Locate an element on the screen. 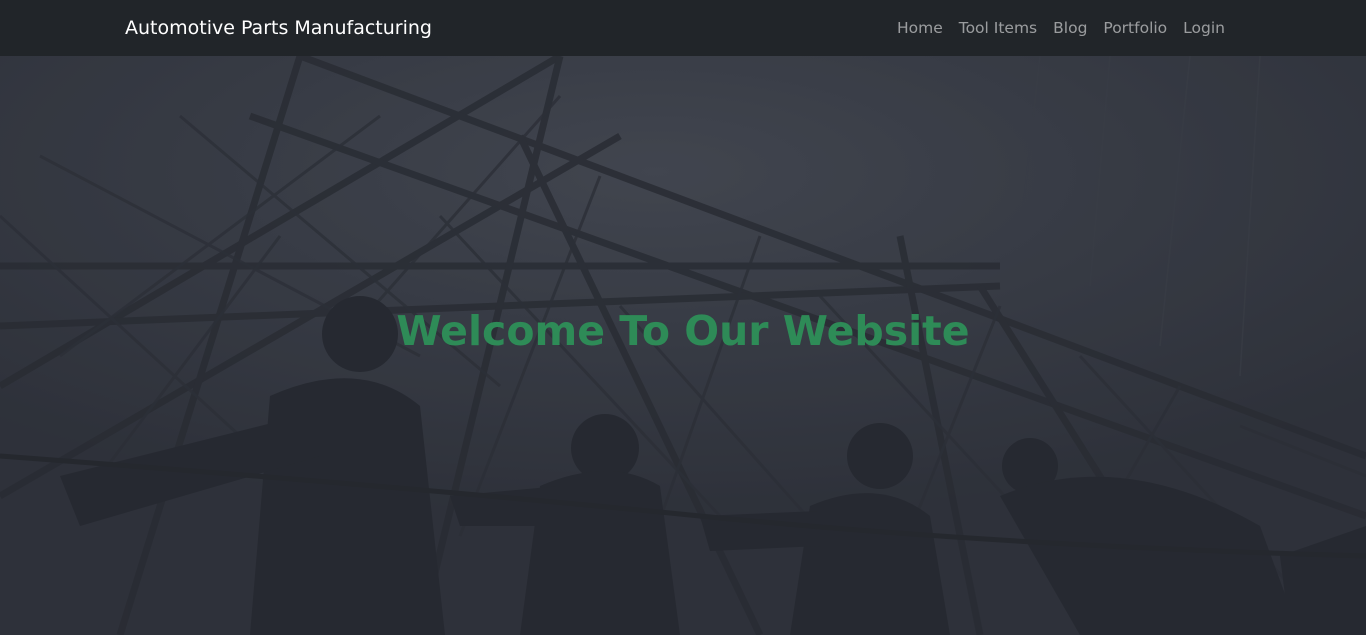  brand-link: Automotive Parts Manufacturing is located at coordinates (278, 28).